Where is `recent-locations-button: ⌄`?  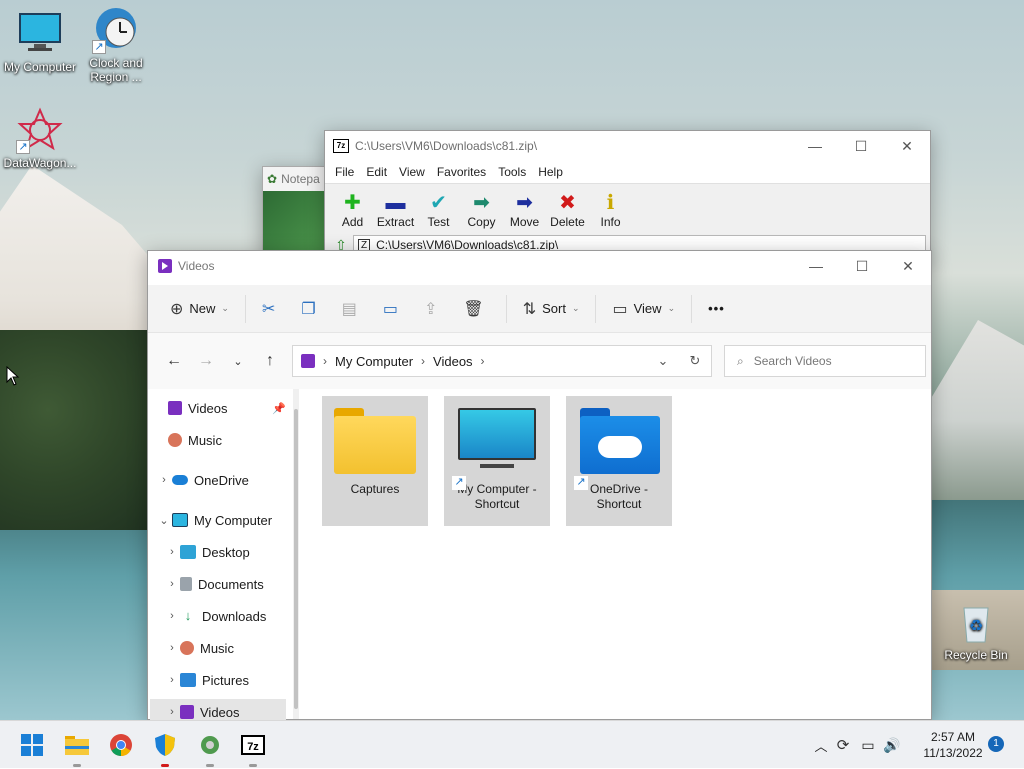 recent-locations-button: ⌄ is located at coordinates (238, 361).